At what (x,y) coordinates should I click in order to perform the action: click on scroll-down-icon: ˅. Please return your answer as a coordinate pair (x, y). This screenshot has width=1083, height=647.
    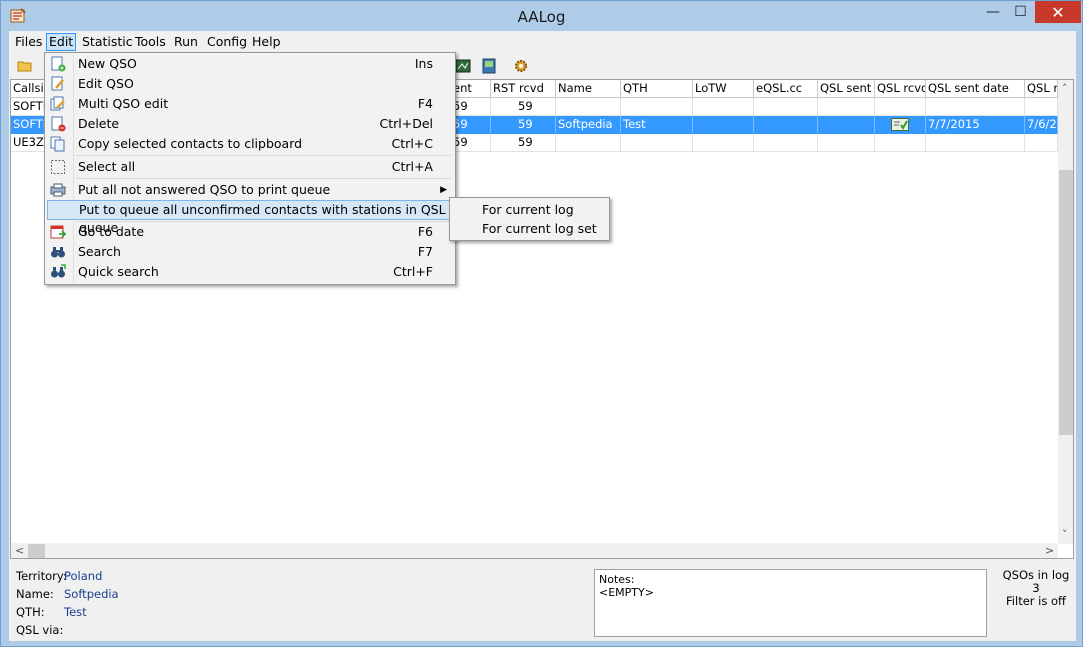
    Looking at the image, I should click on (1065, 534).